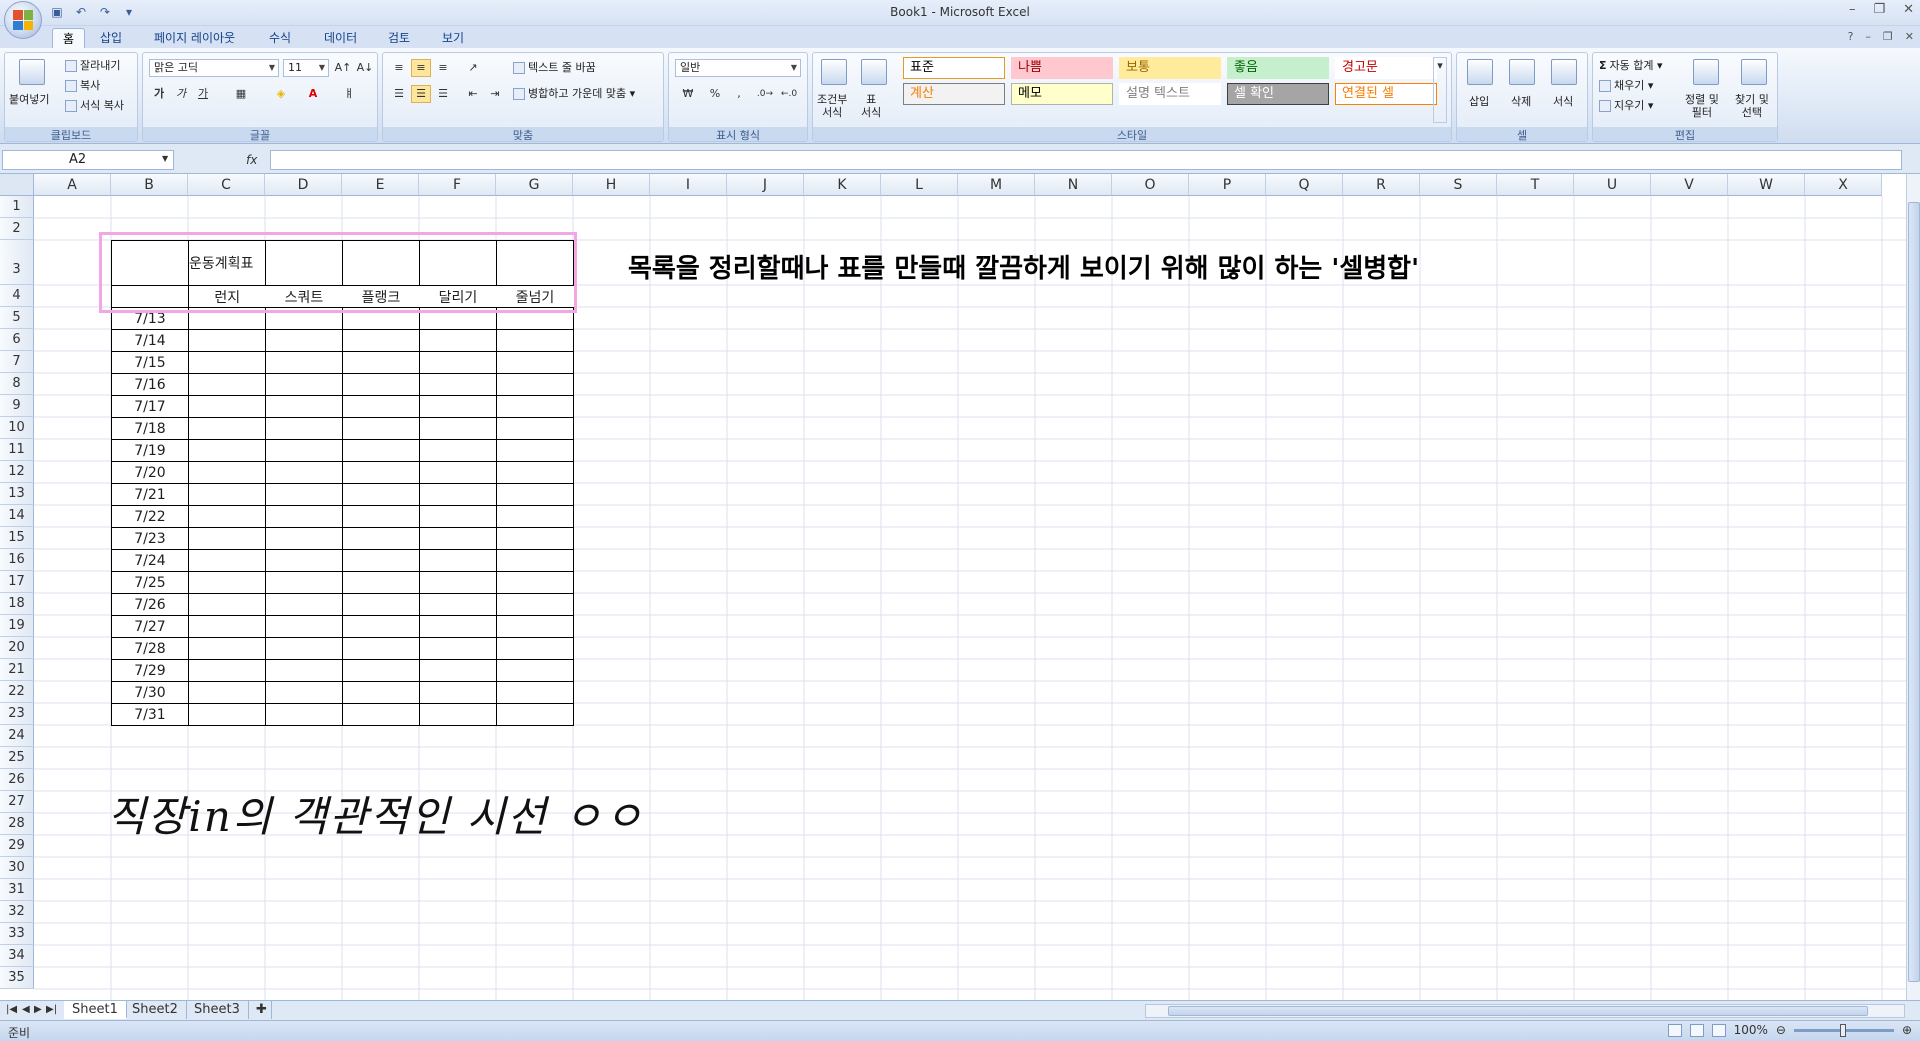 This screenshot has height=1041, width=1920. What do you see at coordinates (17, 956) in the screenshot?
I see `row-header-34: 34` at bounding box center [17, 956].